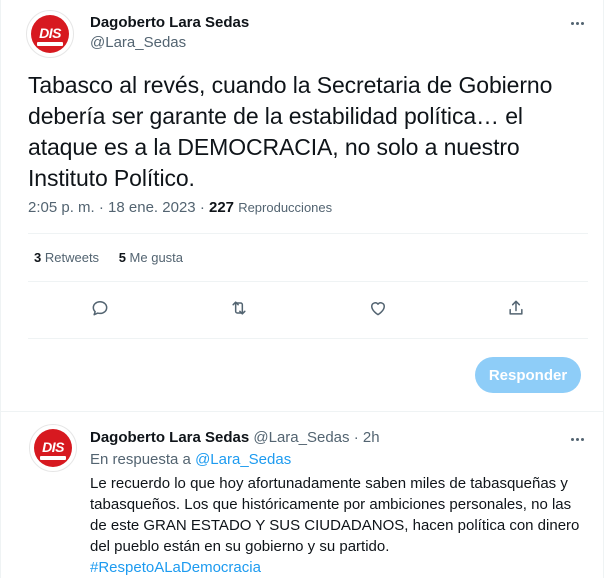 The height and width of the screenshot is (578, 614). What do you see at coordinates (221, 207) in the screenshot?
I see `views-count: 227` at bounding box center [221, 207].